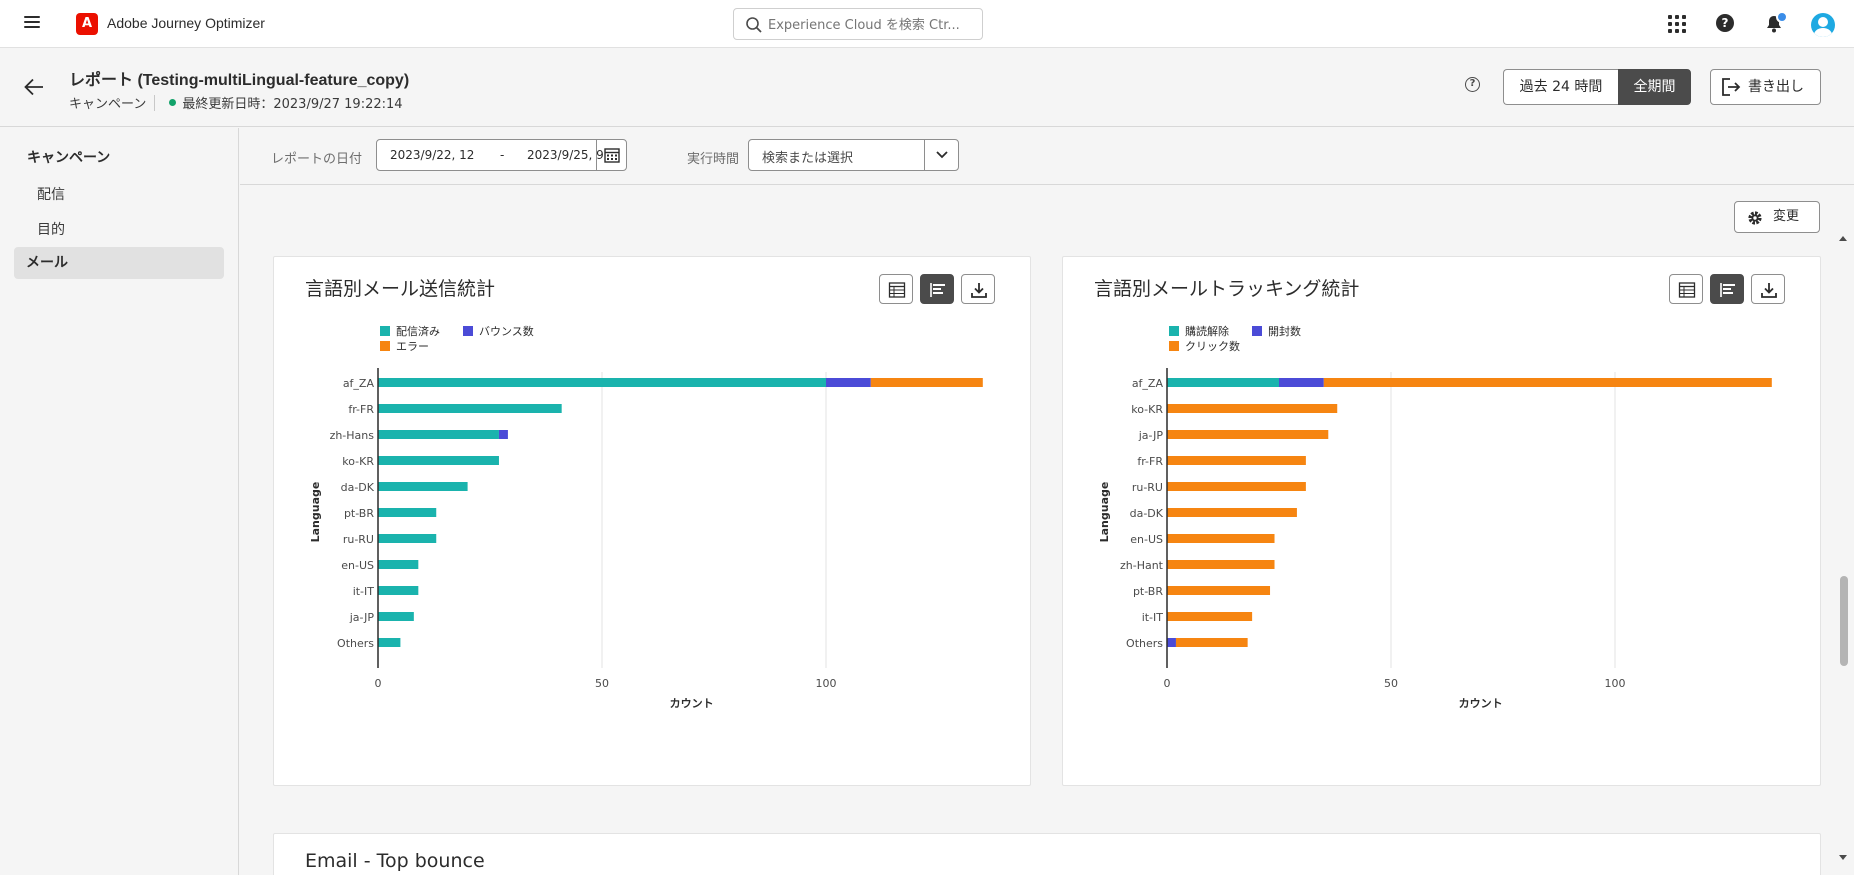  Describe the element at coordinates (69, 158) in the screenshot. I see `nav-heading: キャンペーン` at that location.